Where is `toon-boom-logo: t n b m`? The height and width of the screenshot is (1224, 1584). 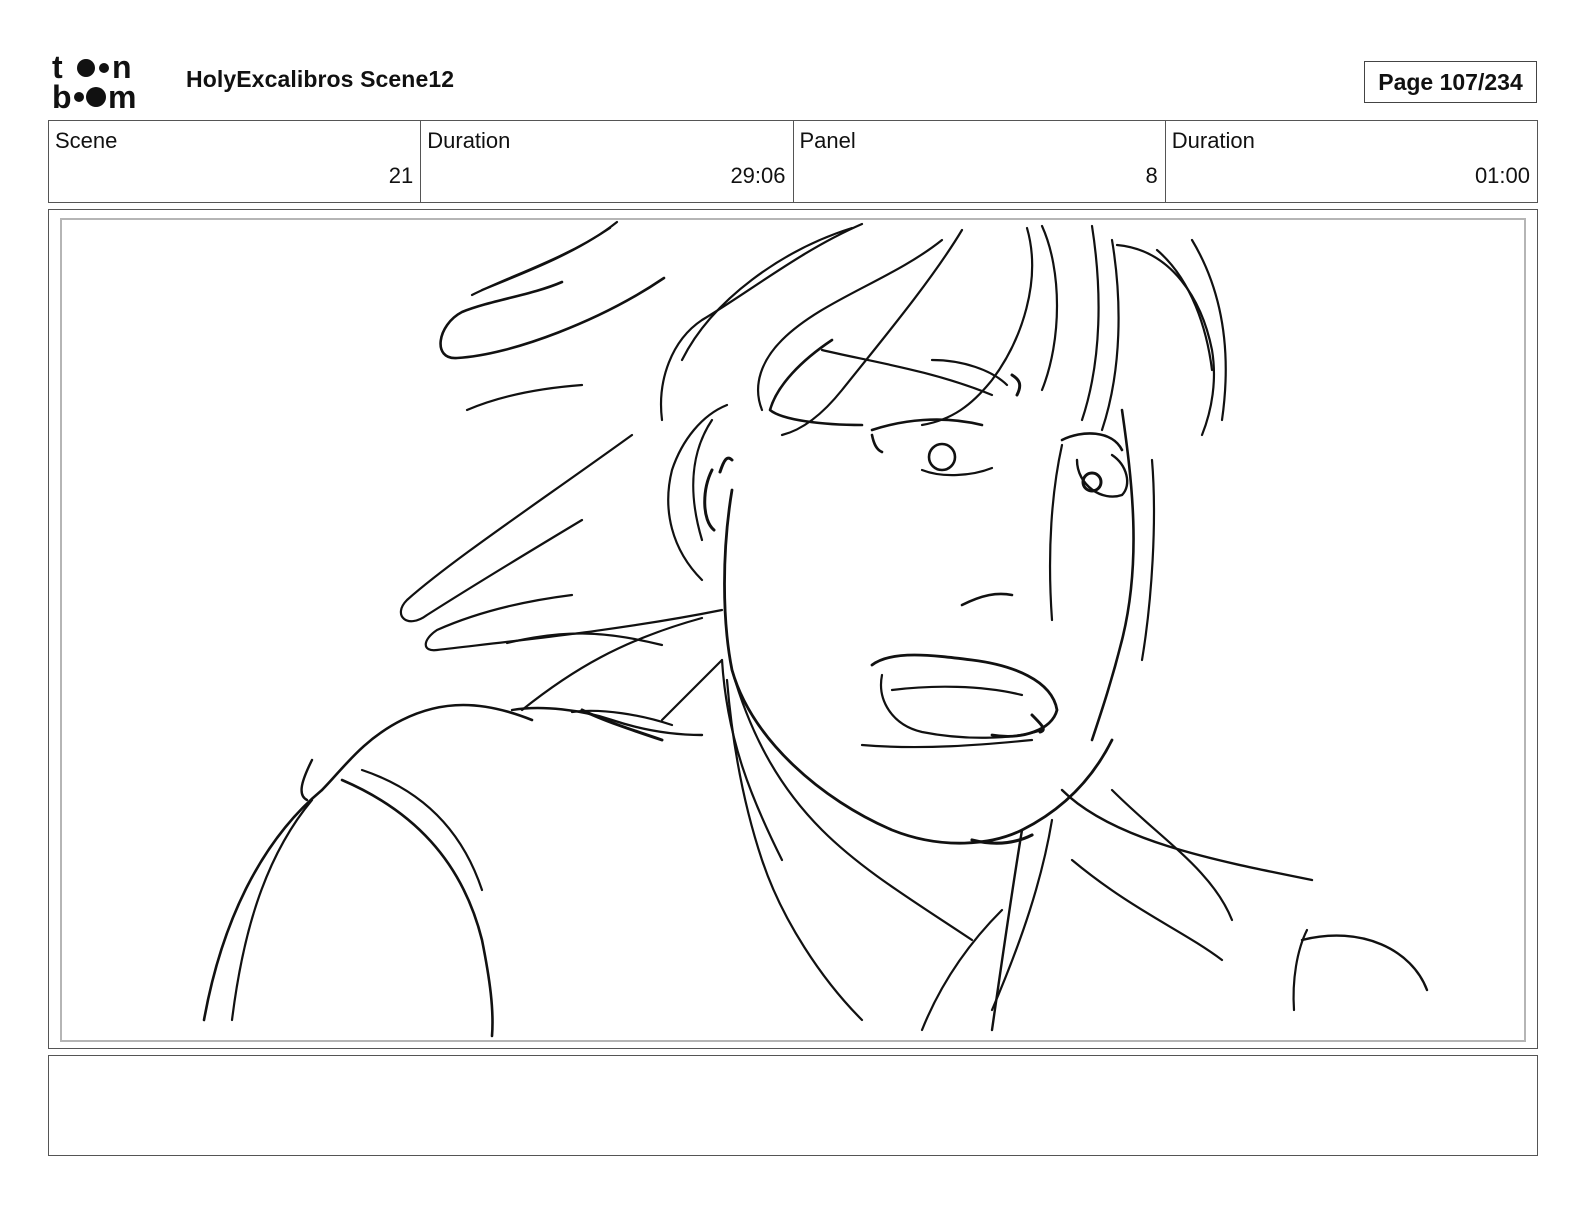 toon-boom-logo: t n b m is located at coordinates (107, 81).